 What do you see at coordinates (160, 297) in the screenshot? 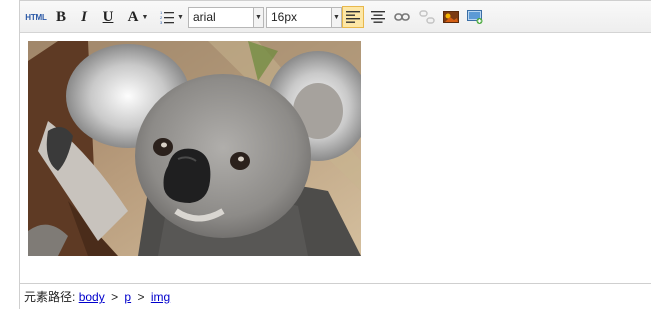
I see `path-link-img: img` at bounding box center [160, 297].